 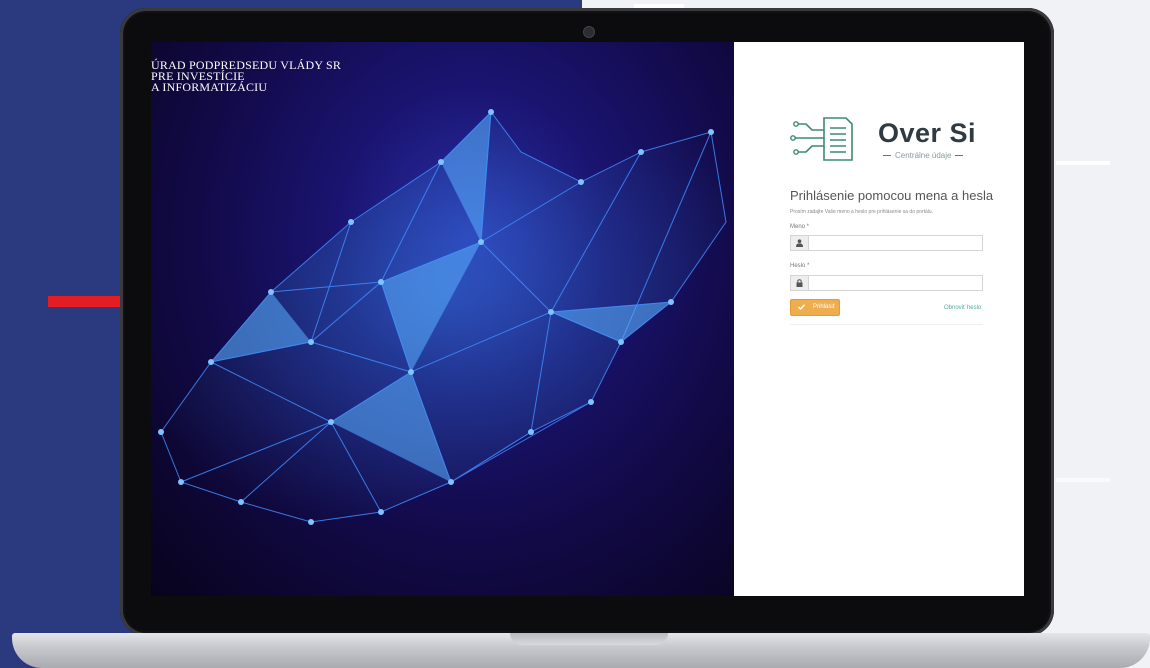 I want to click on logo-title: Over Si, so click(x=927, y=133).